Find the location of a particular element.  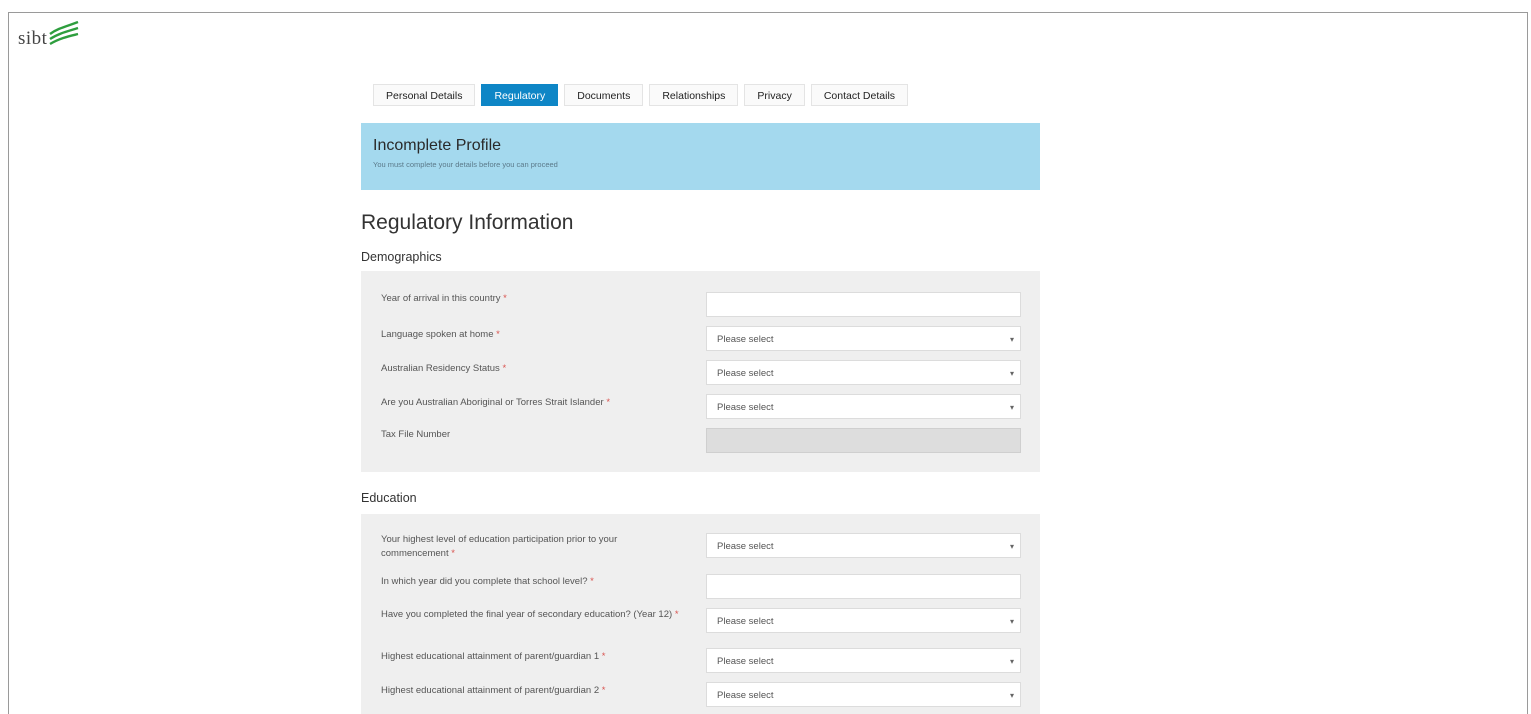

tab-contact-details: Contact Details is located at coordinates (859, 95).